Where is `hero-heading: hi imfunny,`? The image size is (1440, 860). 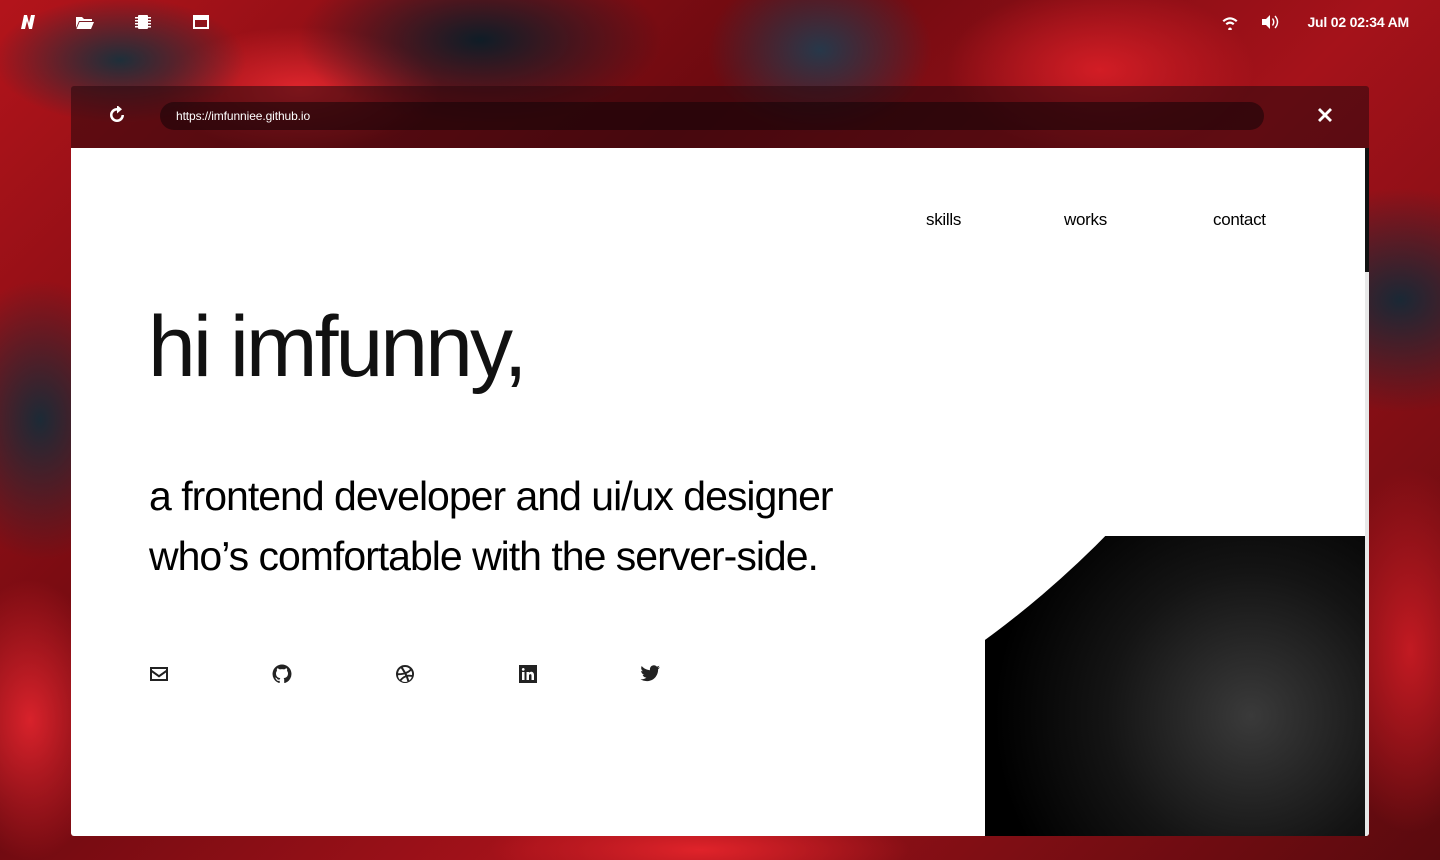
hero-heading: hi imfunny, is located at coordinates (337, 347).